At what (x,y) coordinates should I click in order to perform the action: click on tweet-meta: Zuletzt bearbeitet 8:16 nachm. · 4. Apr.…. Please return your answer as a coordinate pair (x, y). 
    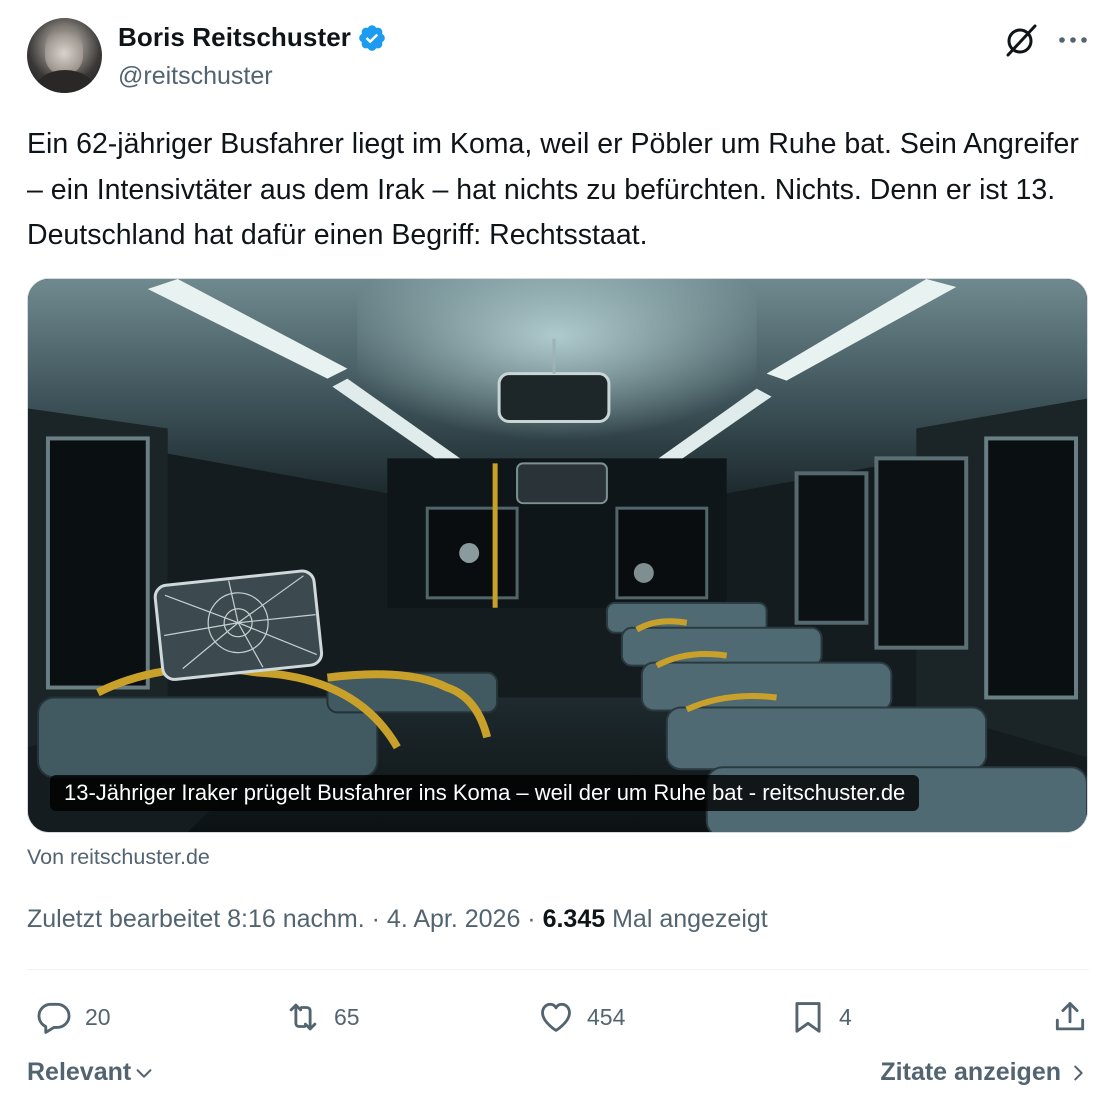
    Looking at the image, I should click on (397, 919).